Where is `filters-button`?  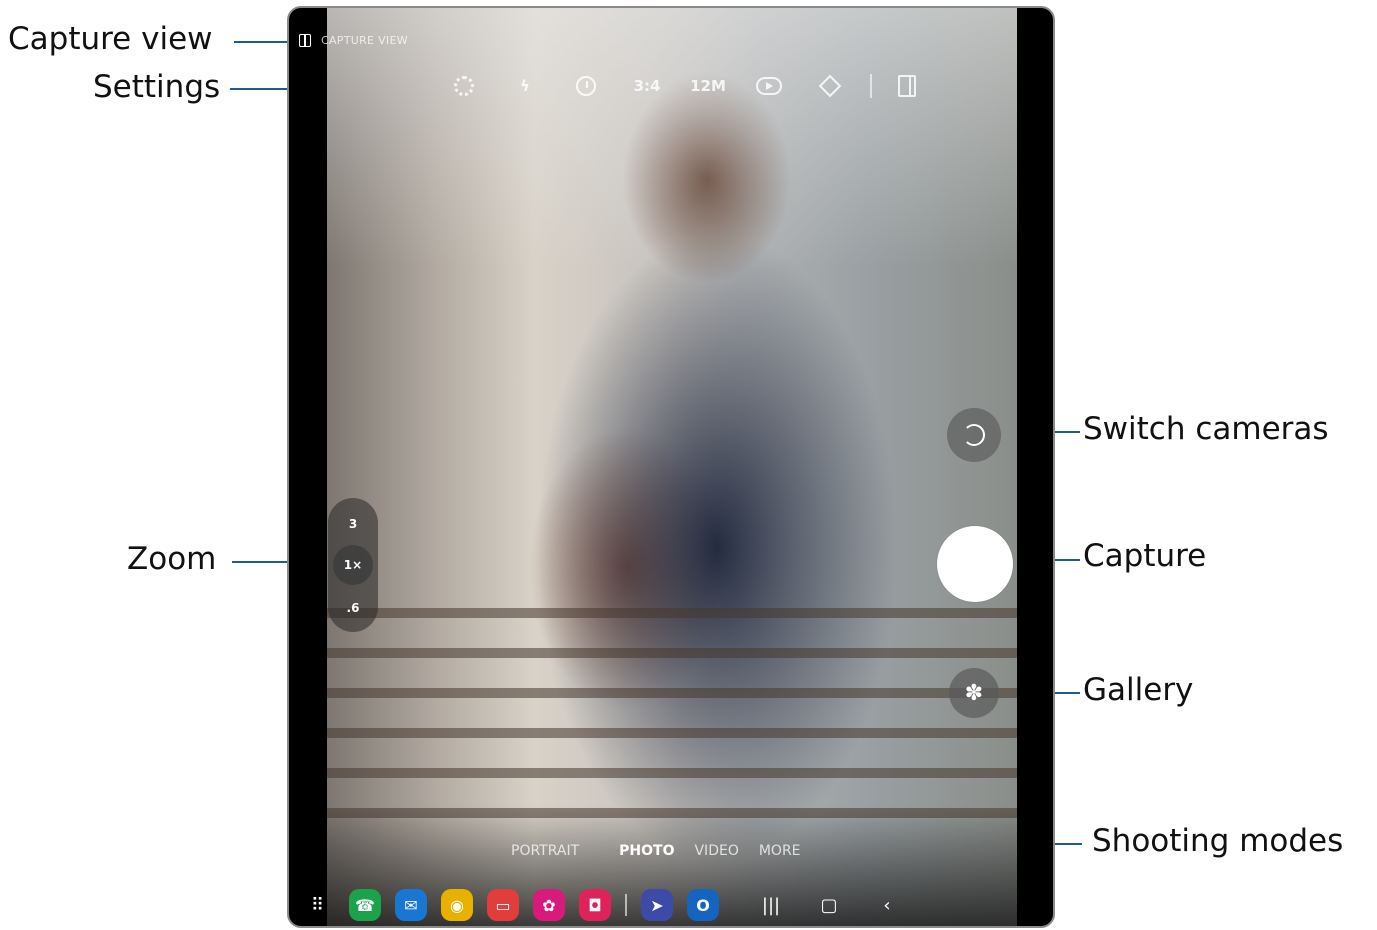 filters-button is located at coordinates (830, 86).